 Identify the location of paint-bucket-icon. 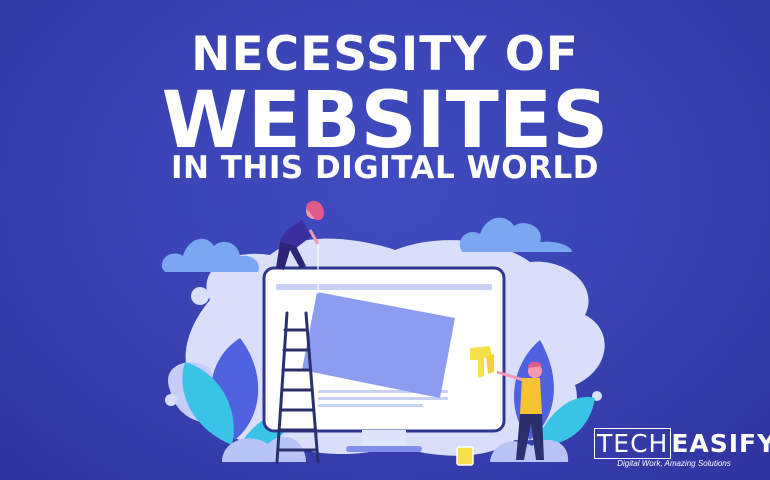
(465, 456).